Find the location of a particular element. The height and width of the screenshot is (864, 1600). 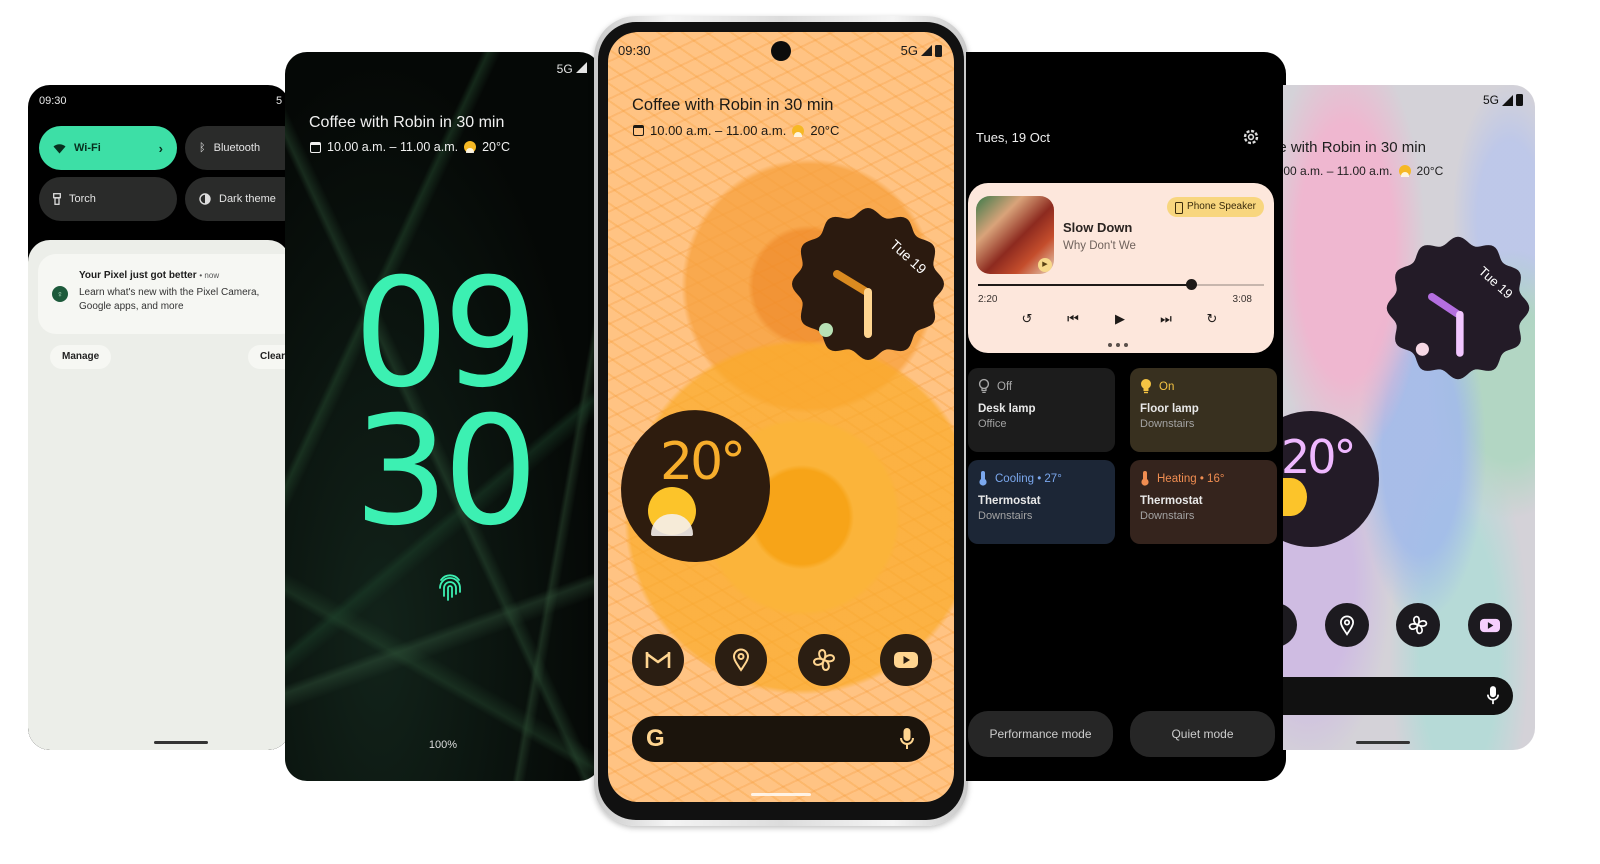

lightbulb-icon: ♀ is located at coordinates (60, 294).